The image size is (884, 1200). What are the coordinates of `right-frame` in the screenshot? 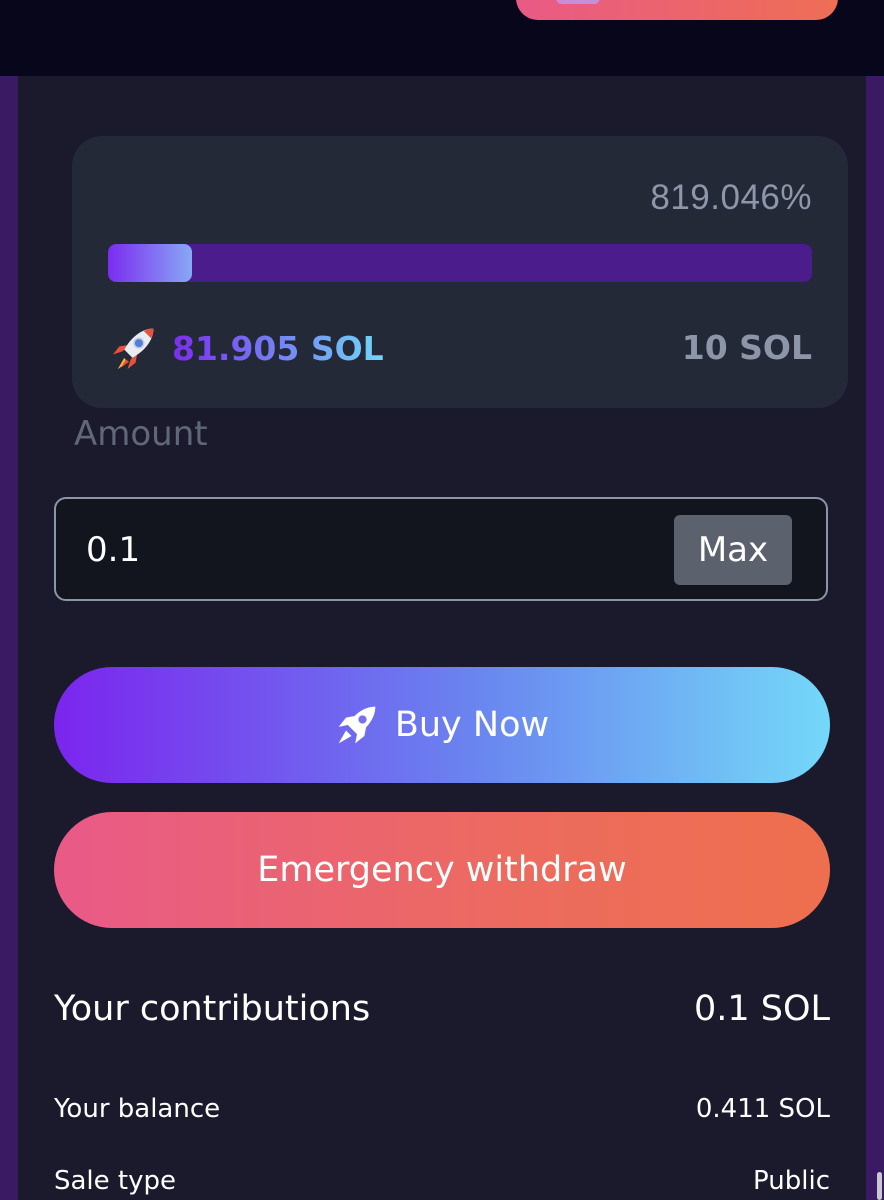 It's located at (875, 638).